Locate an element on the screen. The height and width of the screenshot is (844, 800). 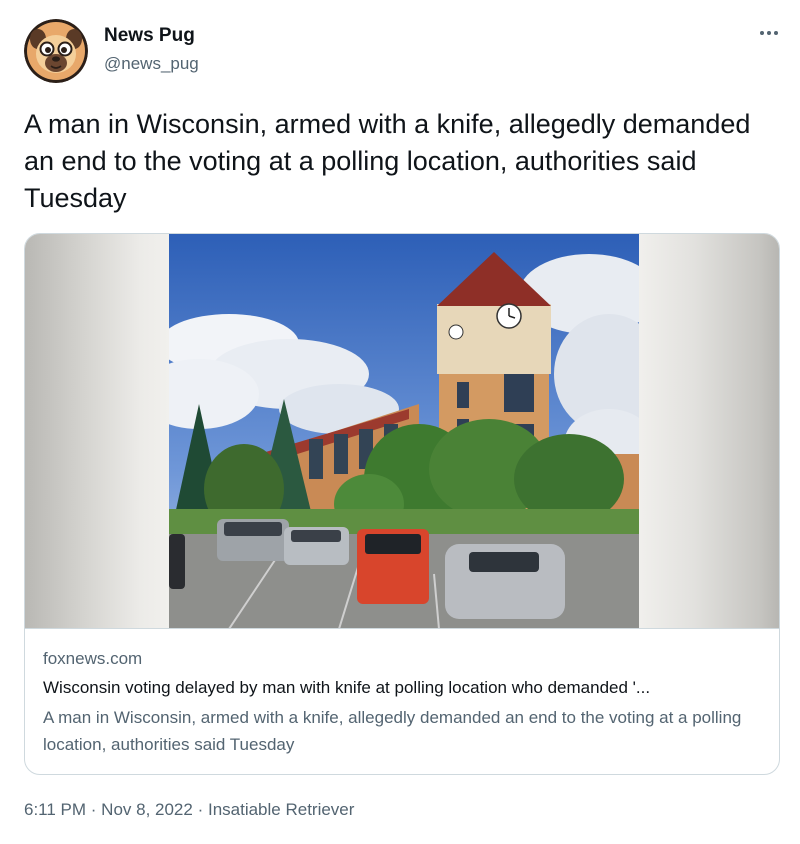
card-image-blur-right is located at coordinates (708, 431).